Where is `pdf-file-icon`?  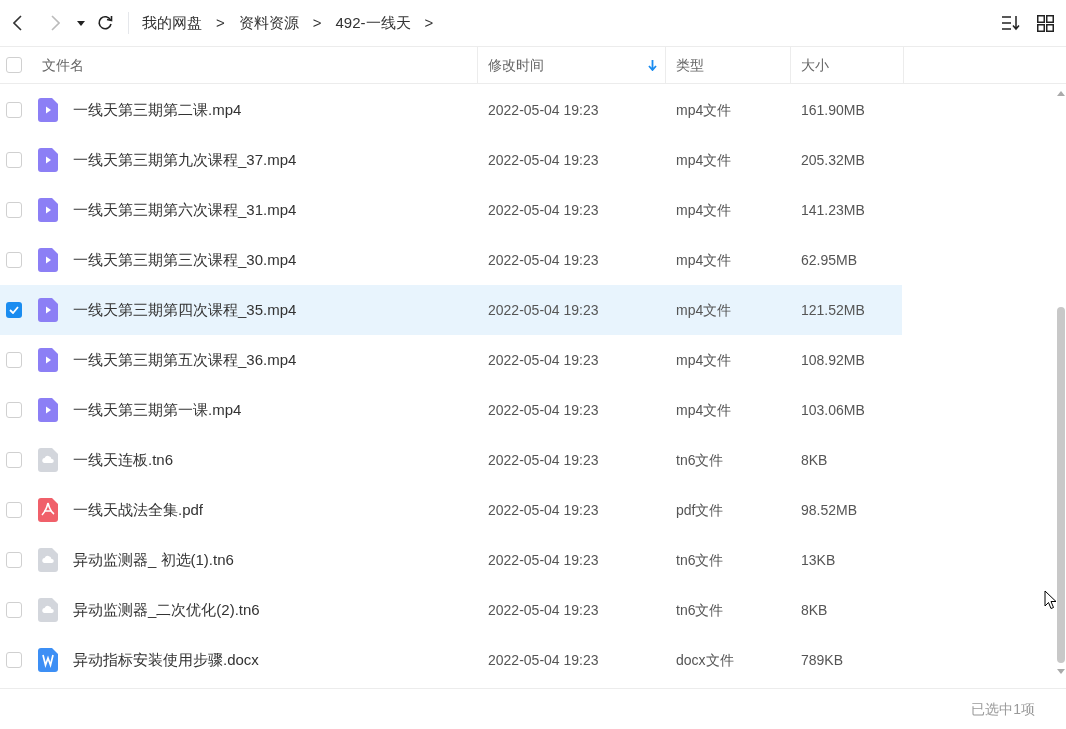 pdf-file-icon is located at coordinates (48, 510).